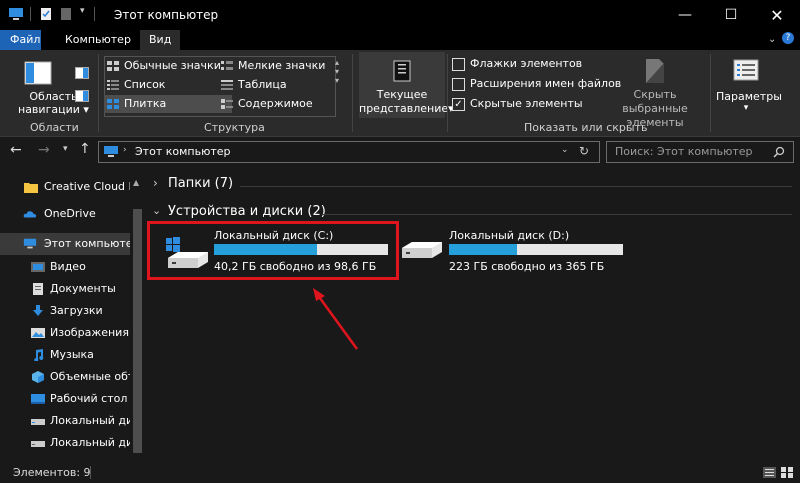 The image size is (800, 483). Describe the element at coordinates (406, 85) in the screenshot. I see `current-view-button: Текущее представление▾` at that location.